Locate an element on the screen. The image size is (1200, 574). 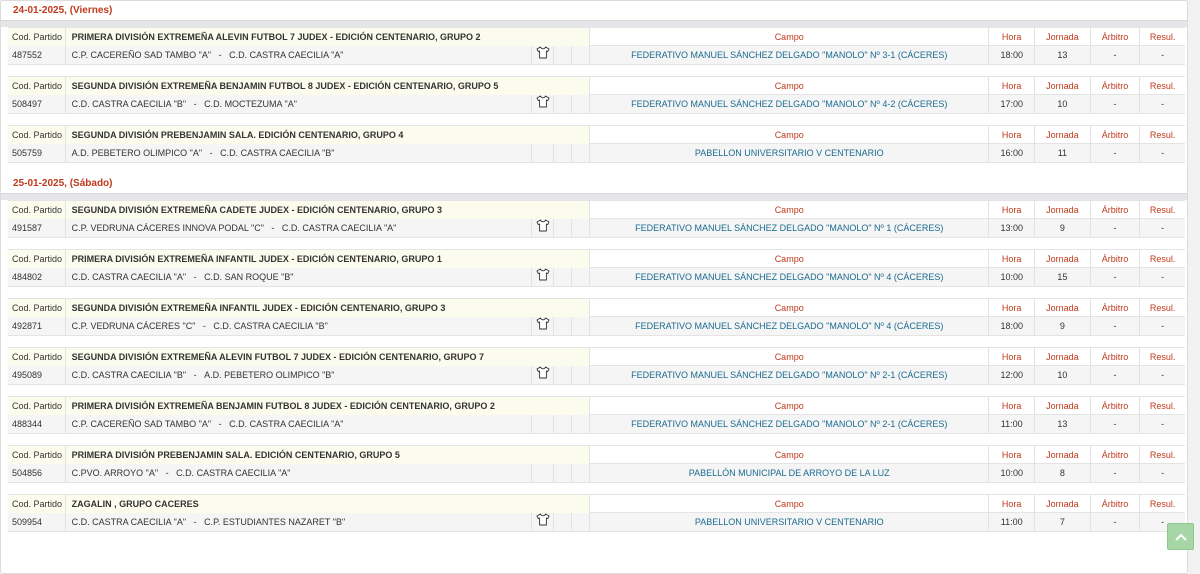
away-team: C.D. MOCTEZUMA "A" is located at coordinates (250, 104).